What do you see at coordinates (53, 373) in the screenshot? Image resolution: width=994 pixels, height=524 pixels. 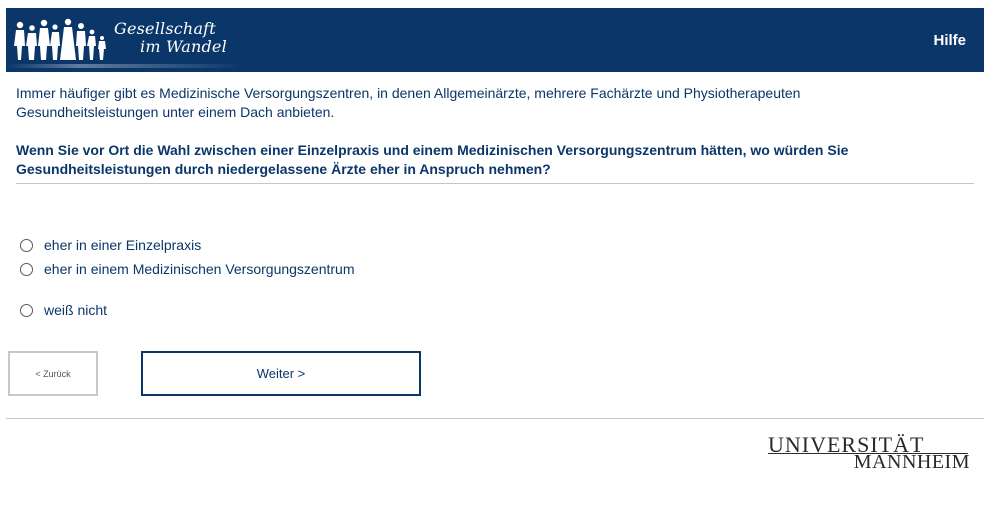 I see `back-button: < Zurück` at bounding box center [53, 373].